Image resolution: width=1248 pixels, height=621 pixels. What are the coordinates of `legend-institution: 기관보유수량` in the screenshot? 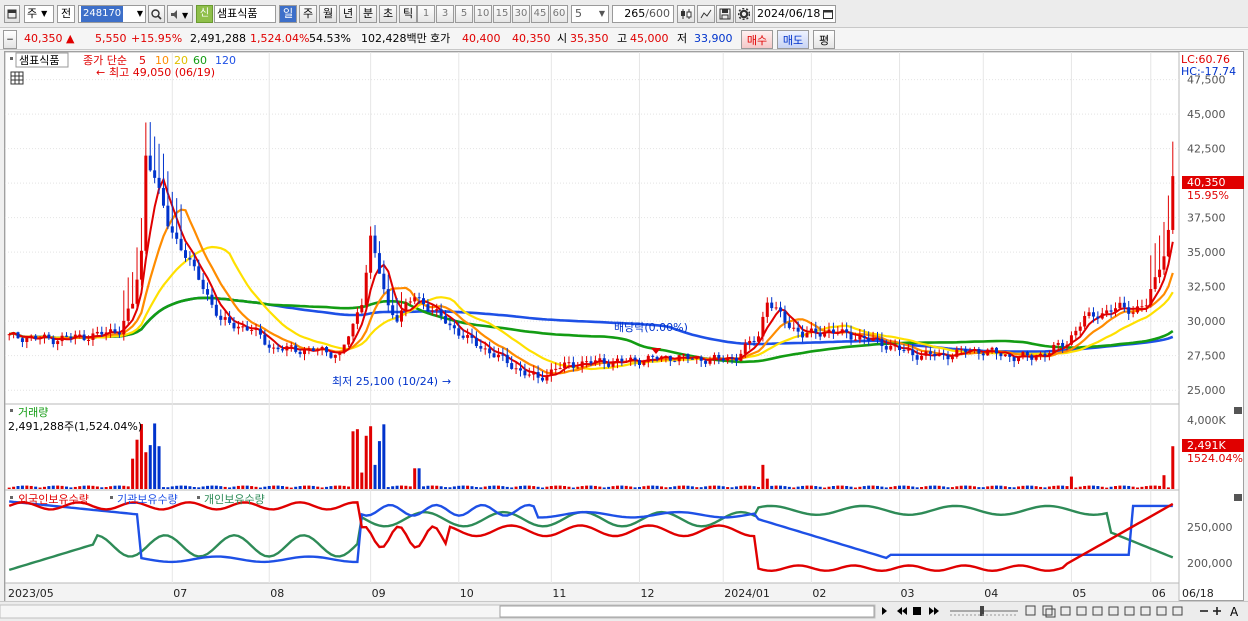 It's located at (147, 499).